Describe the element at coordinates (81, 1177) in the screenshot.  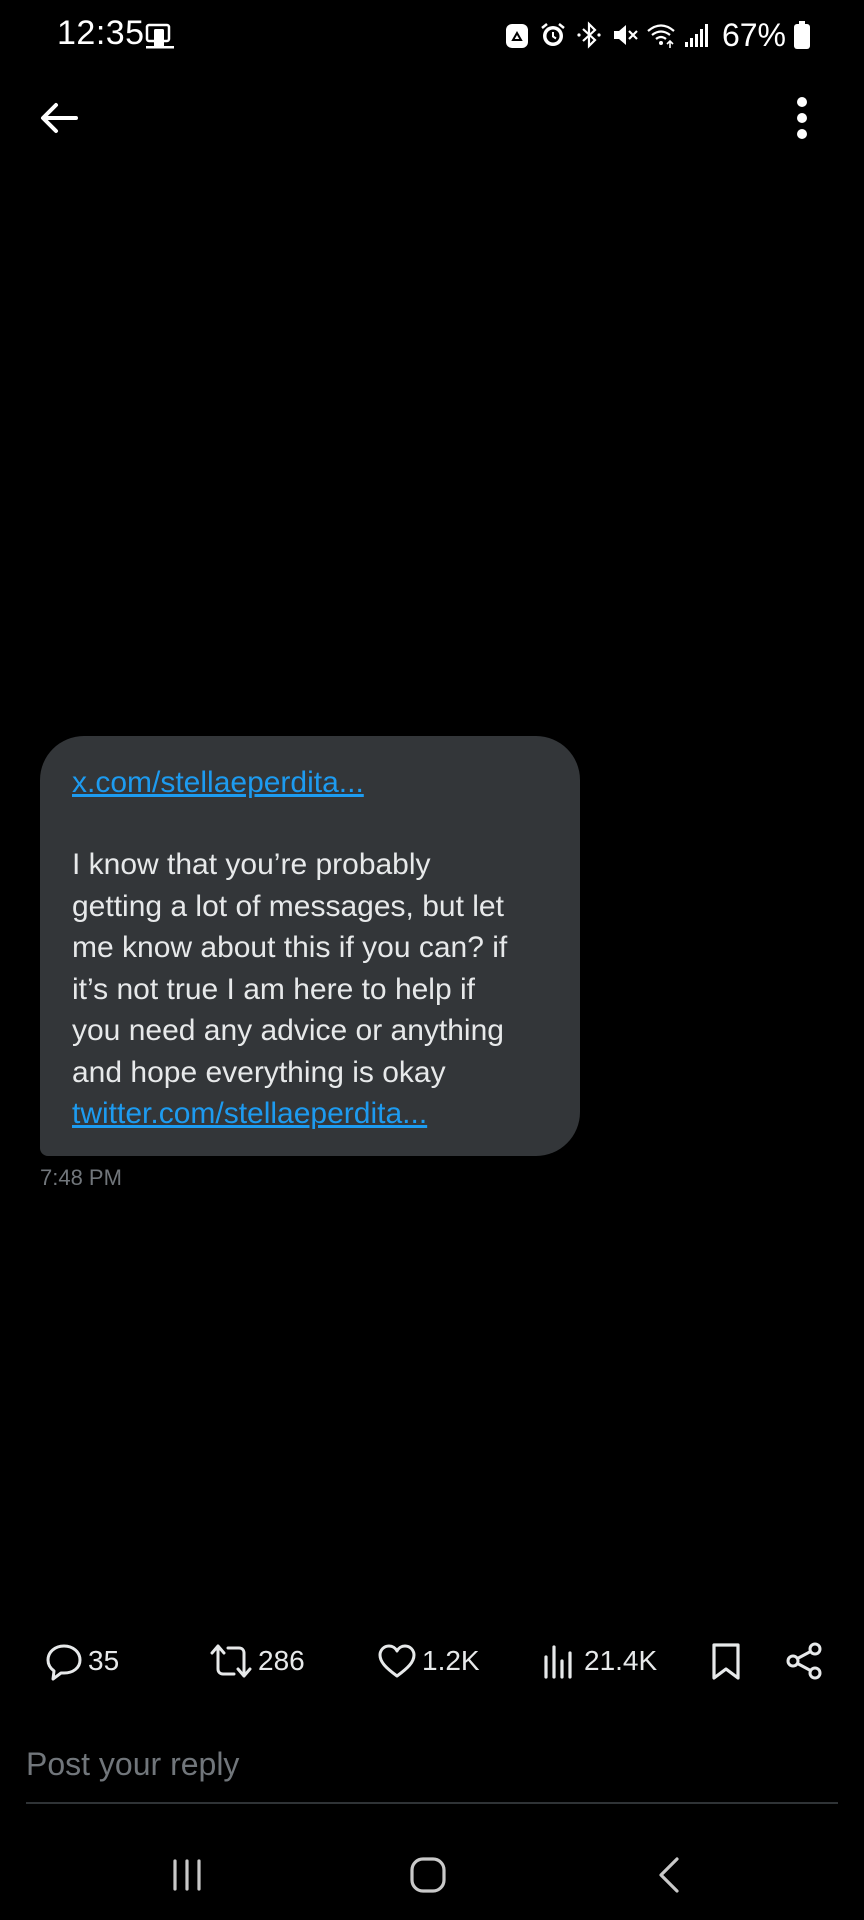
I see `message-timestamp: 7:48 PM` at that location.